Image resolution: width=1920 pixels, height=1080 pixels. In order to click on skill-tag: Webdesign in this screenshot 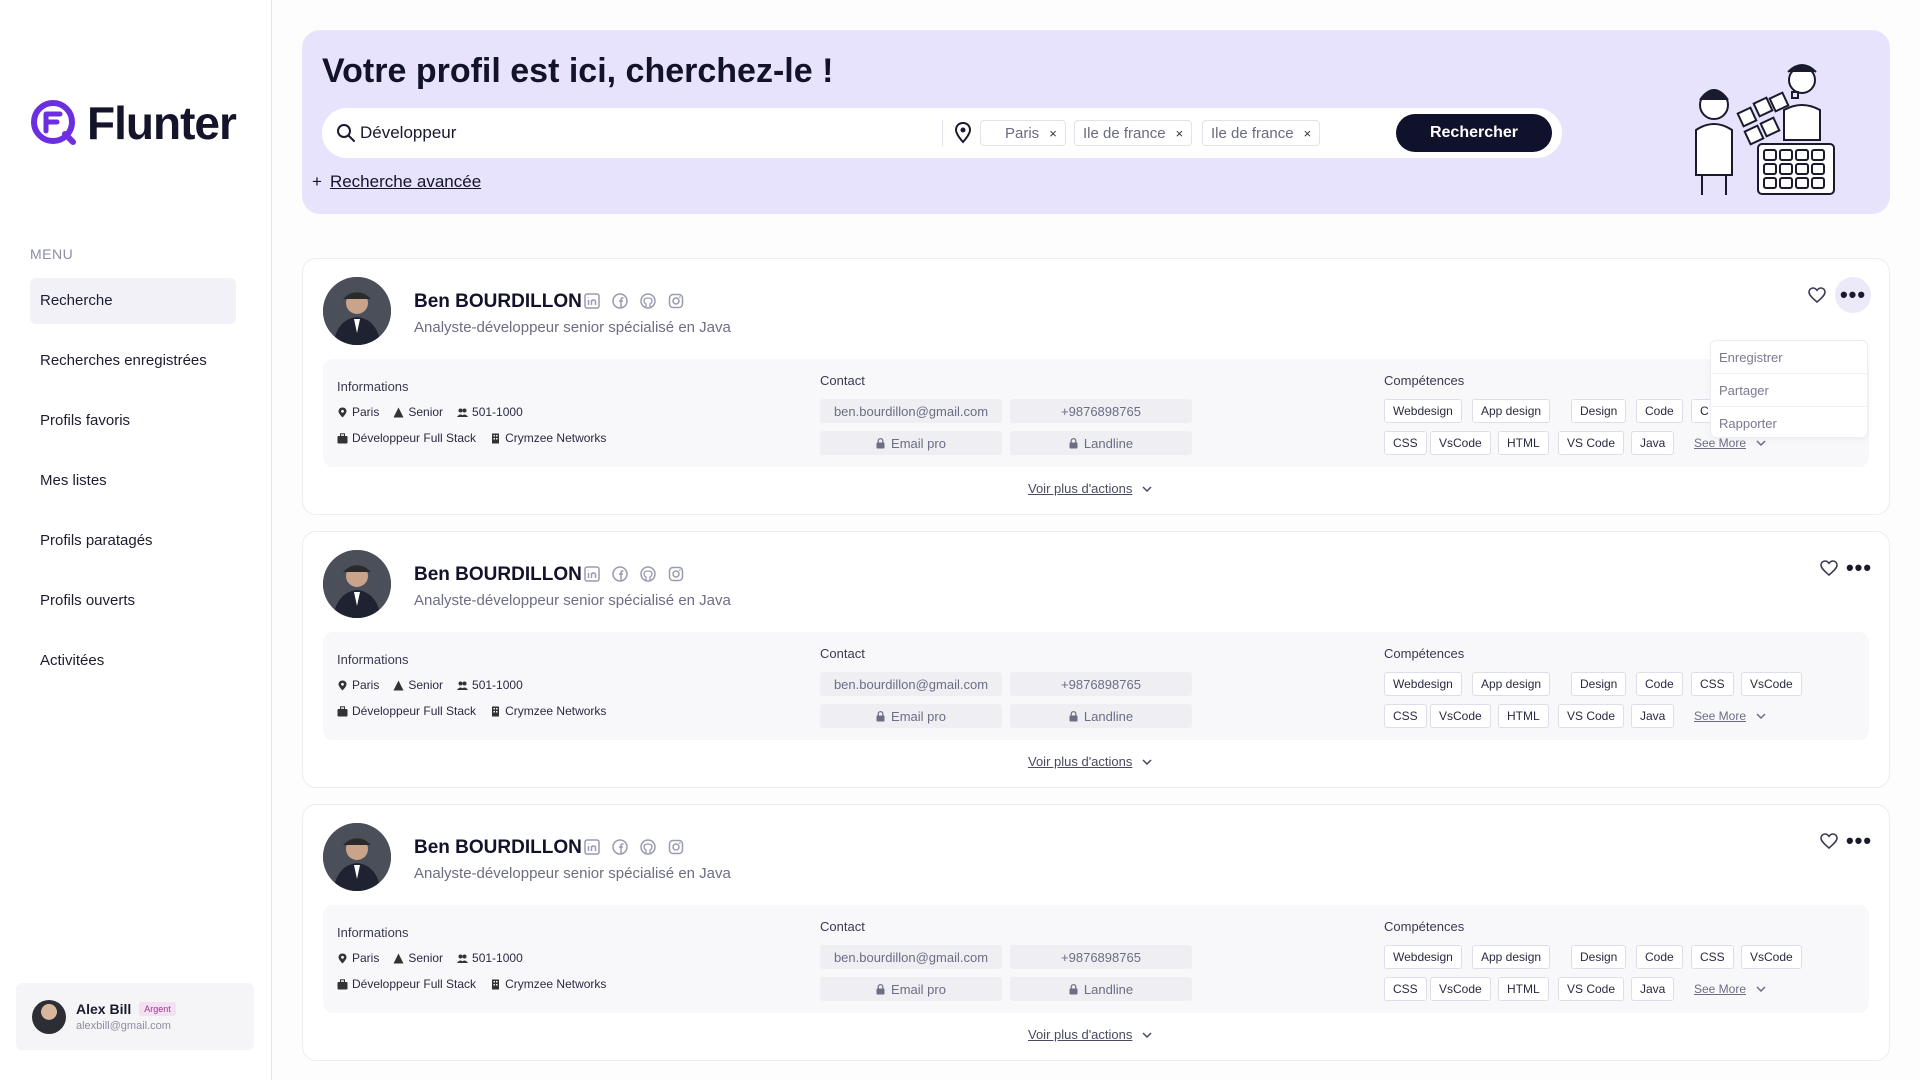, I will do `click(1423, 684)`.